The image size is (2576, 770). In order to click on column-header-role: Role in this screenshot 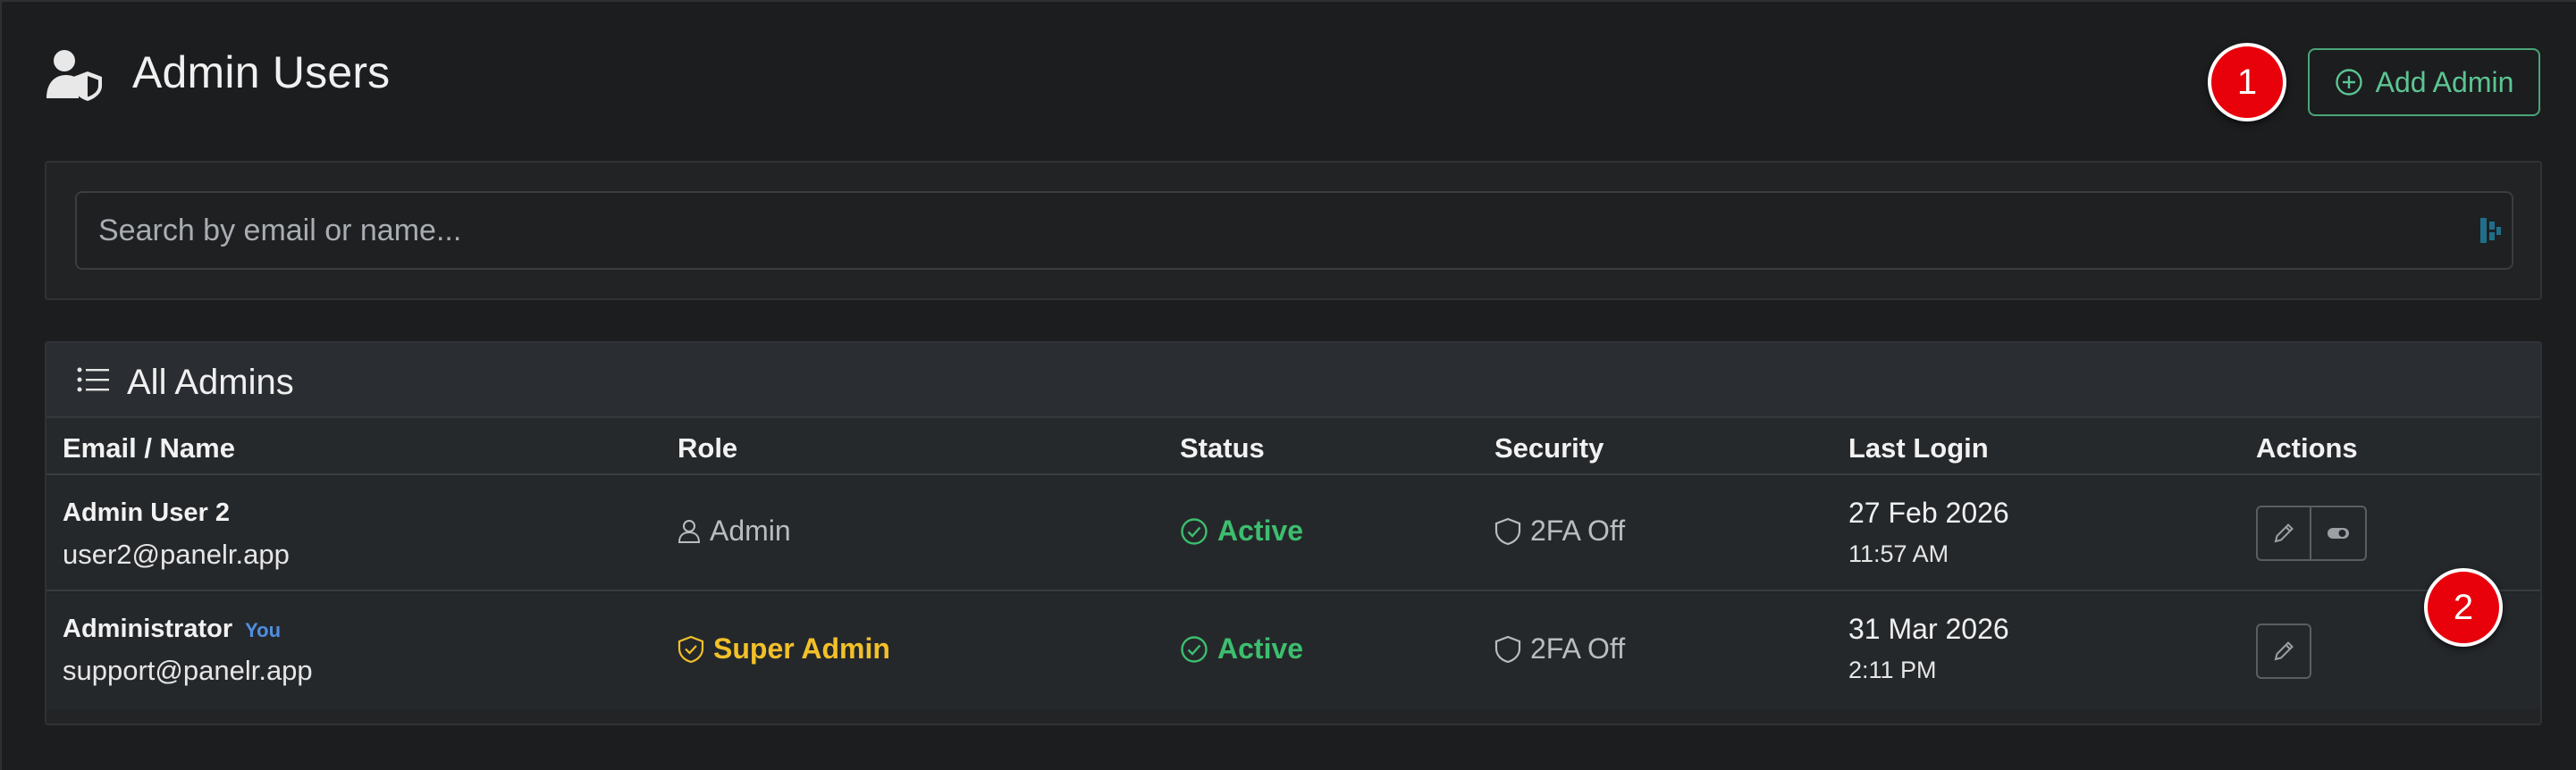, I will do `click(708, 448)`.